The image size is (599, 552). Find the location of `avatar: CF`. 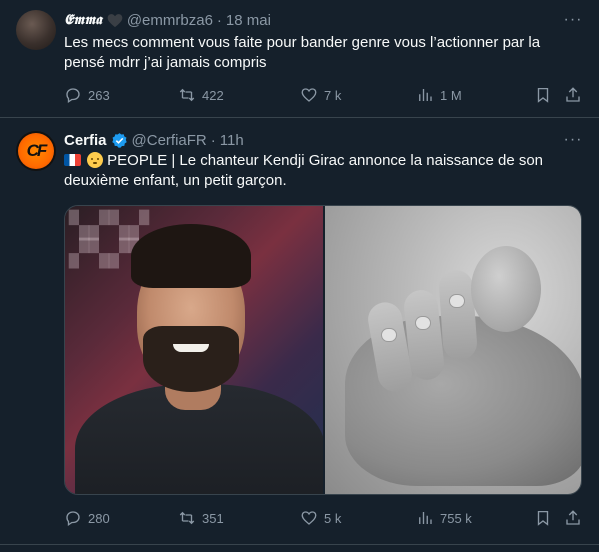

avatar: CF is located at coordinates (36, 151).